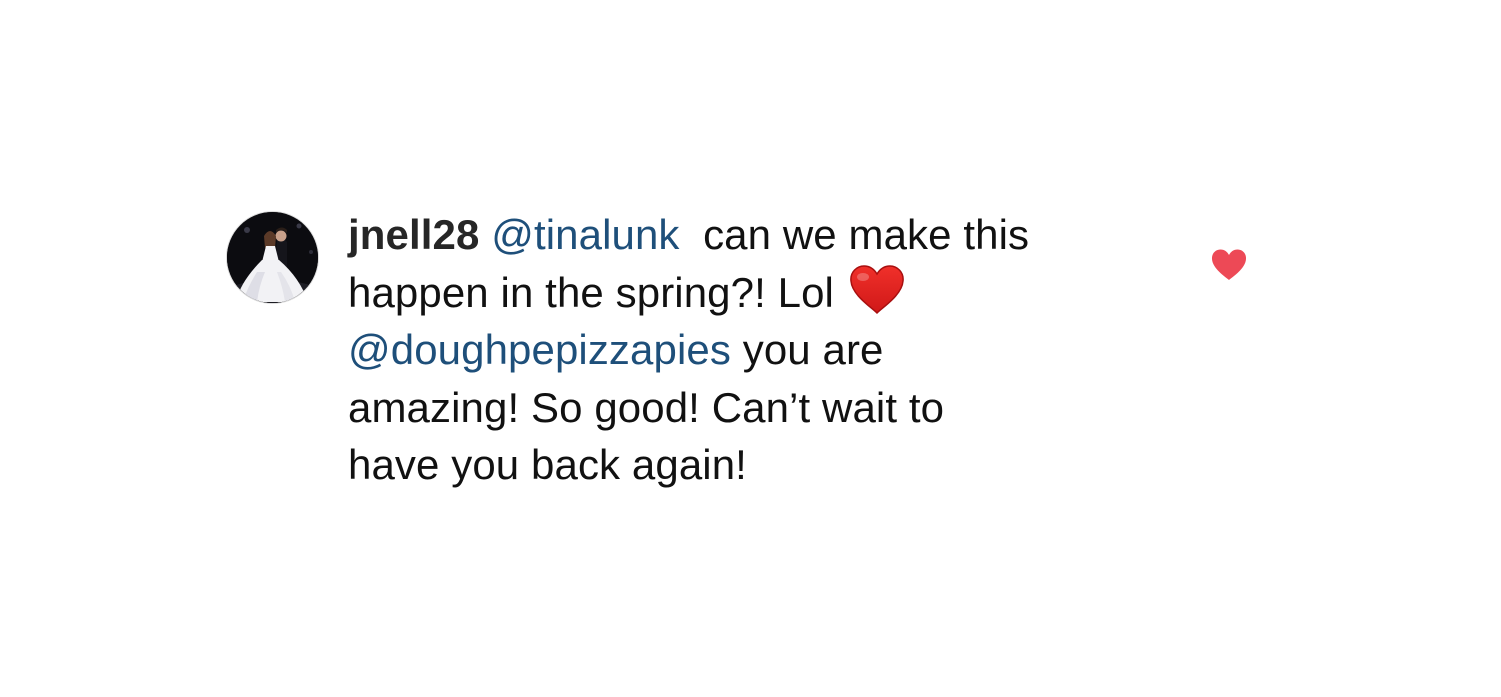 Image resolution: width=1501 pixels, height=697 pixels. I want to click on comment-text-segment: you are, so click(807, 349).